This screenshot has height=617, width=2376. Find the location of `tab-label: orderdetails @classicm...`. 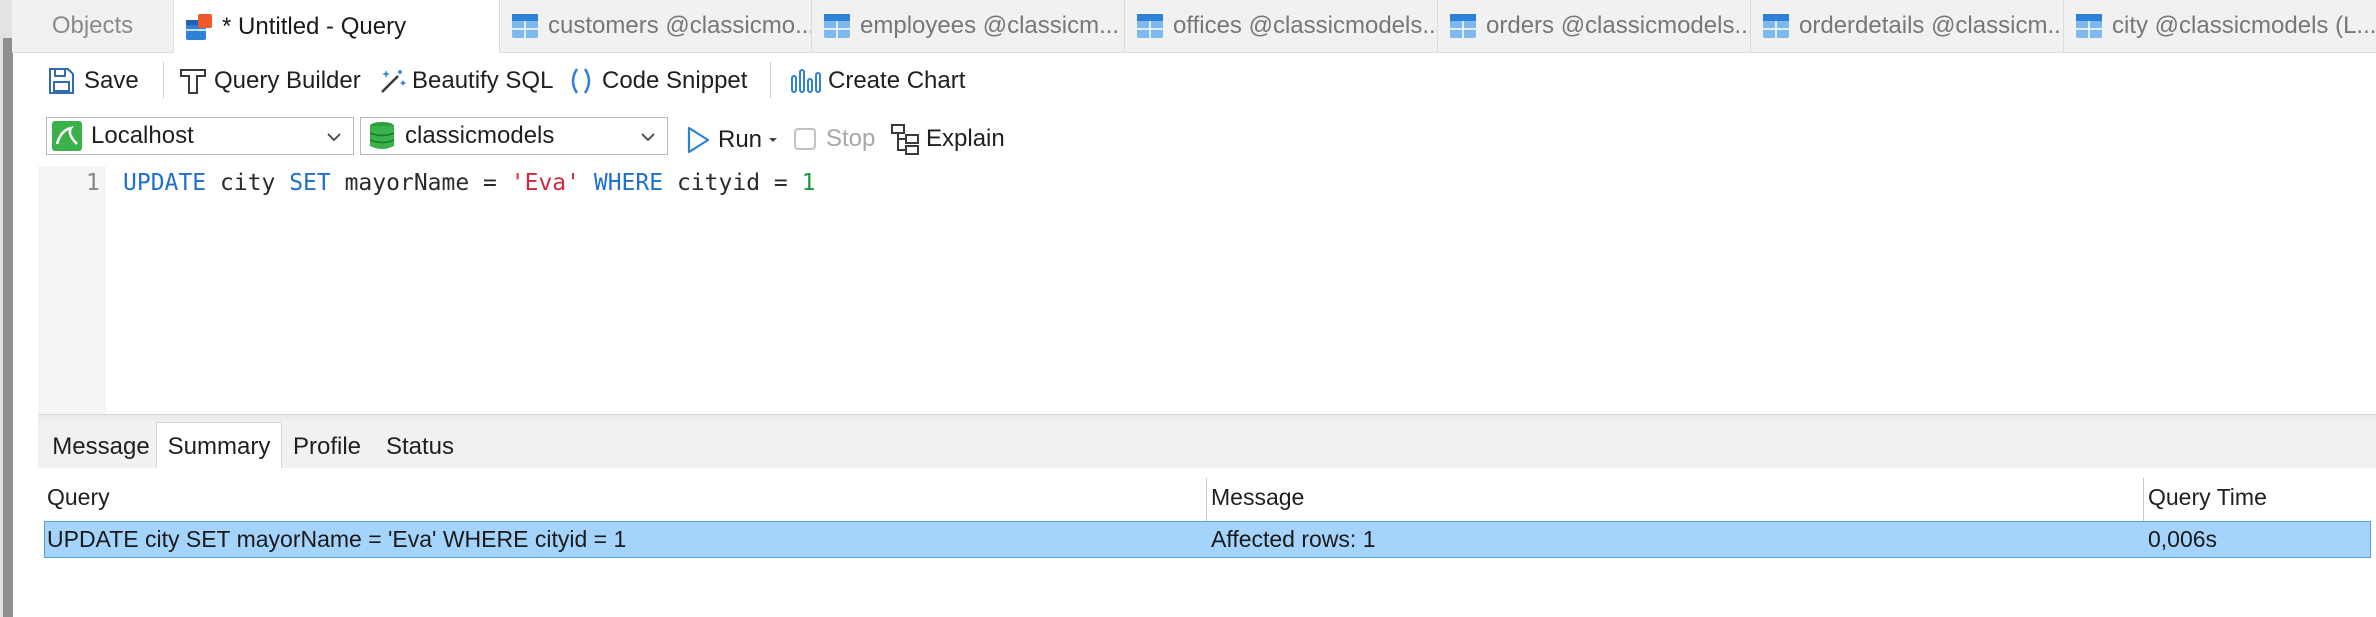

tab-label: orderdetails @classicm... is located at coordinates (1931, 25).